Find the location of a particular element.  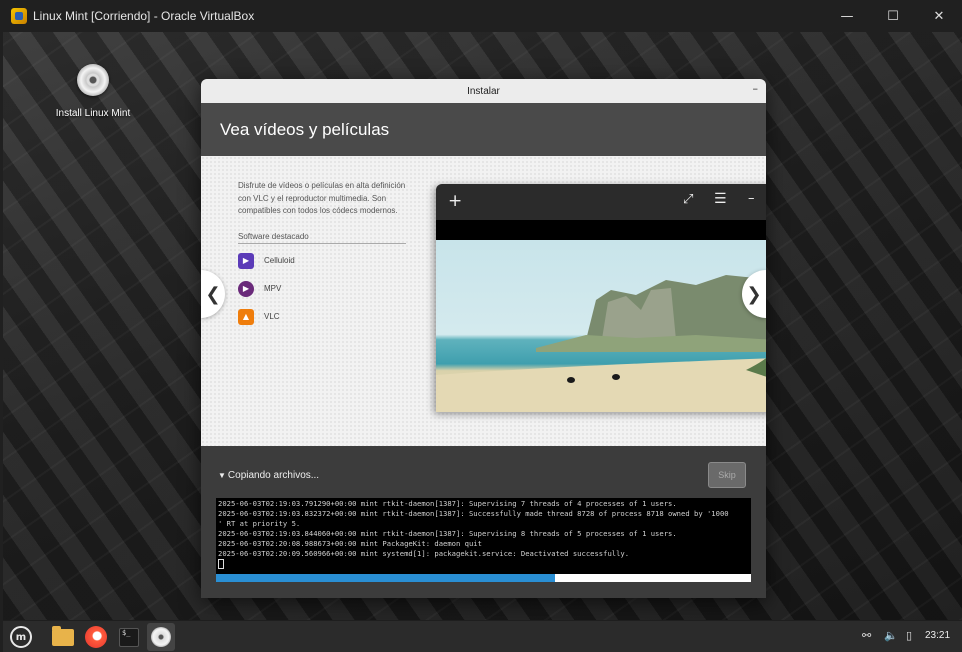

log-line: ' RT at priority 5. is located at coordinates (259, 523).